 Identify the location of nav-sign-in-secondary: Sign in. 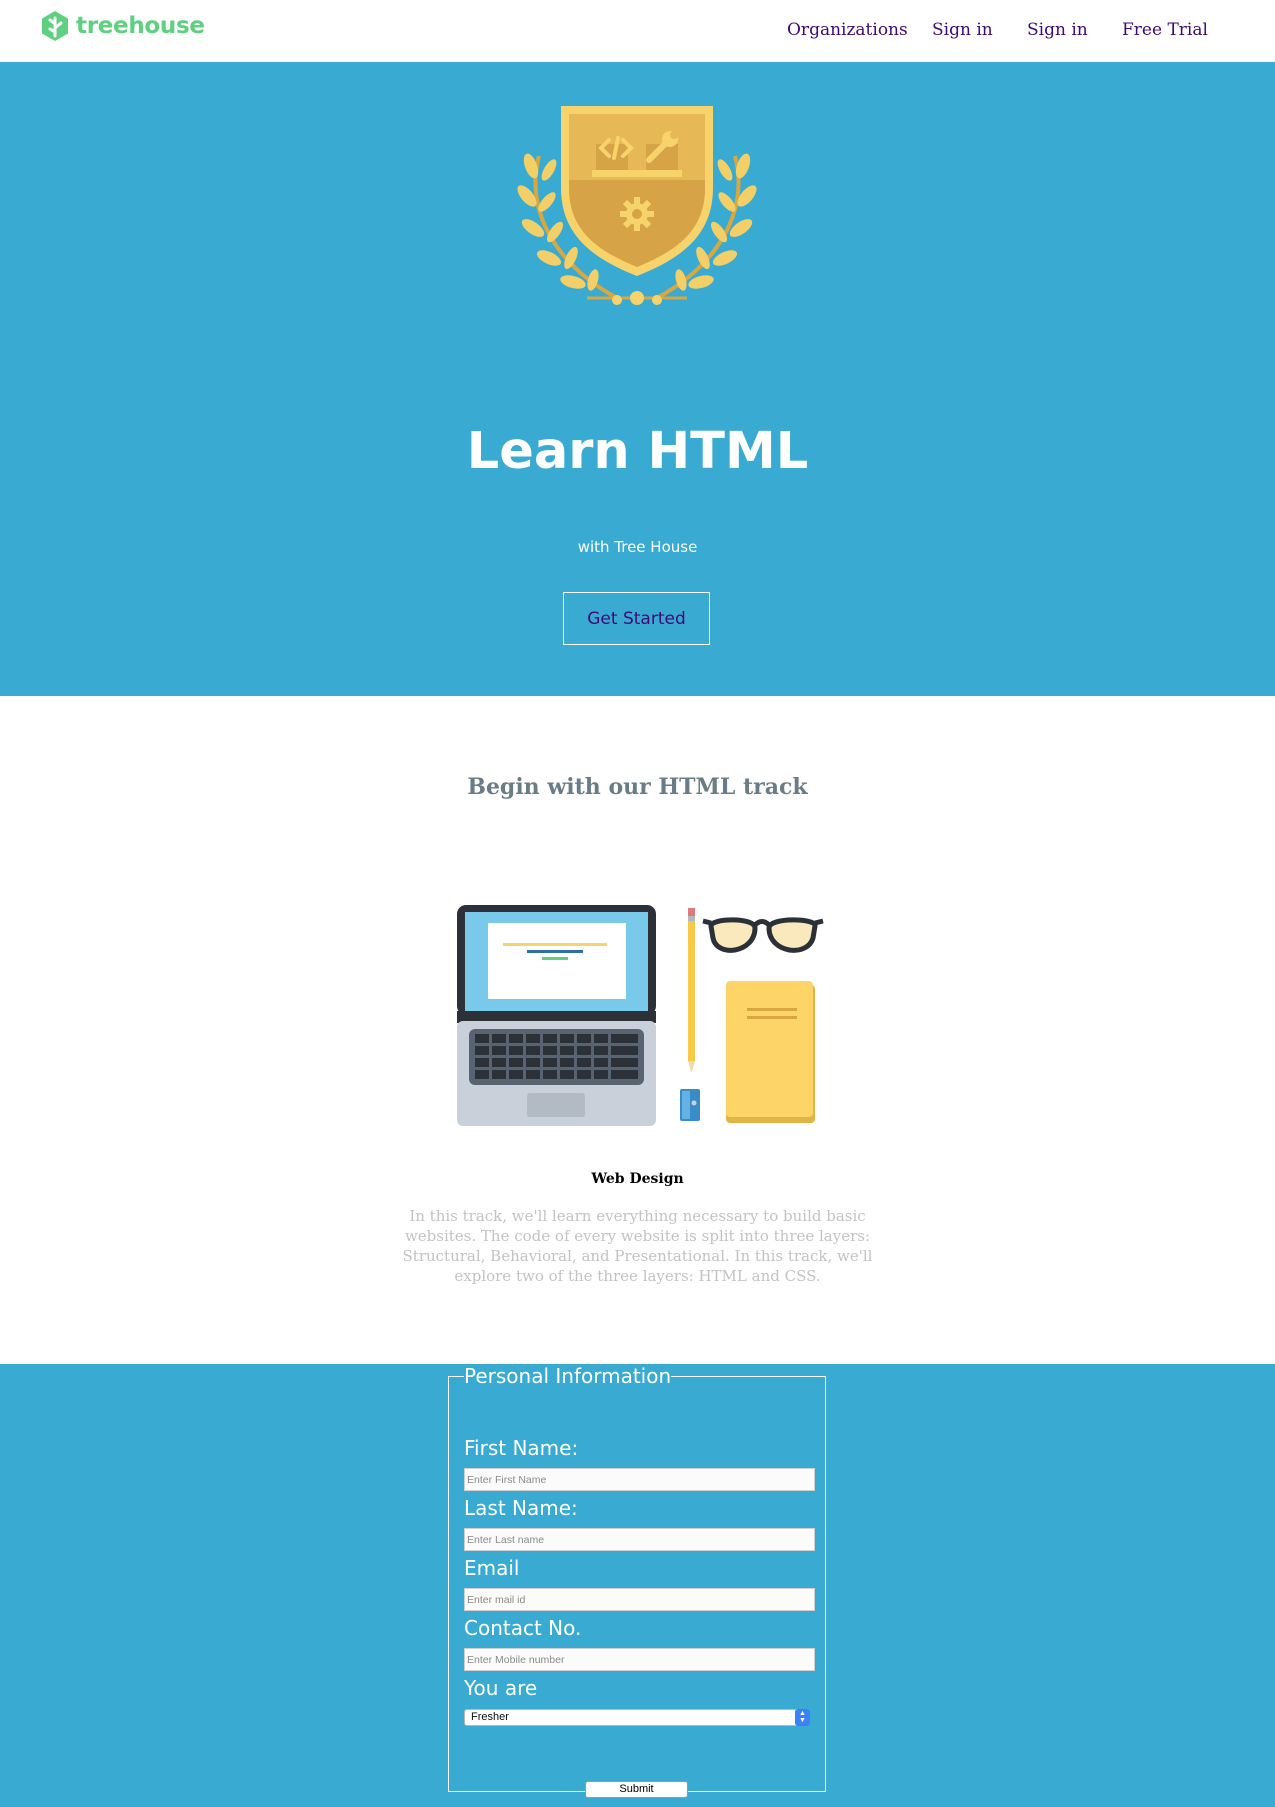
(1057, 30).